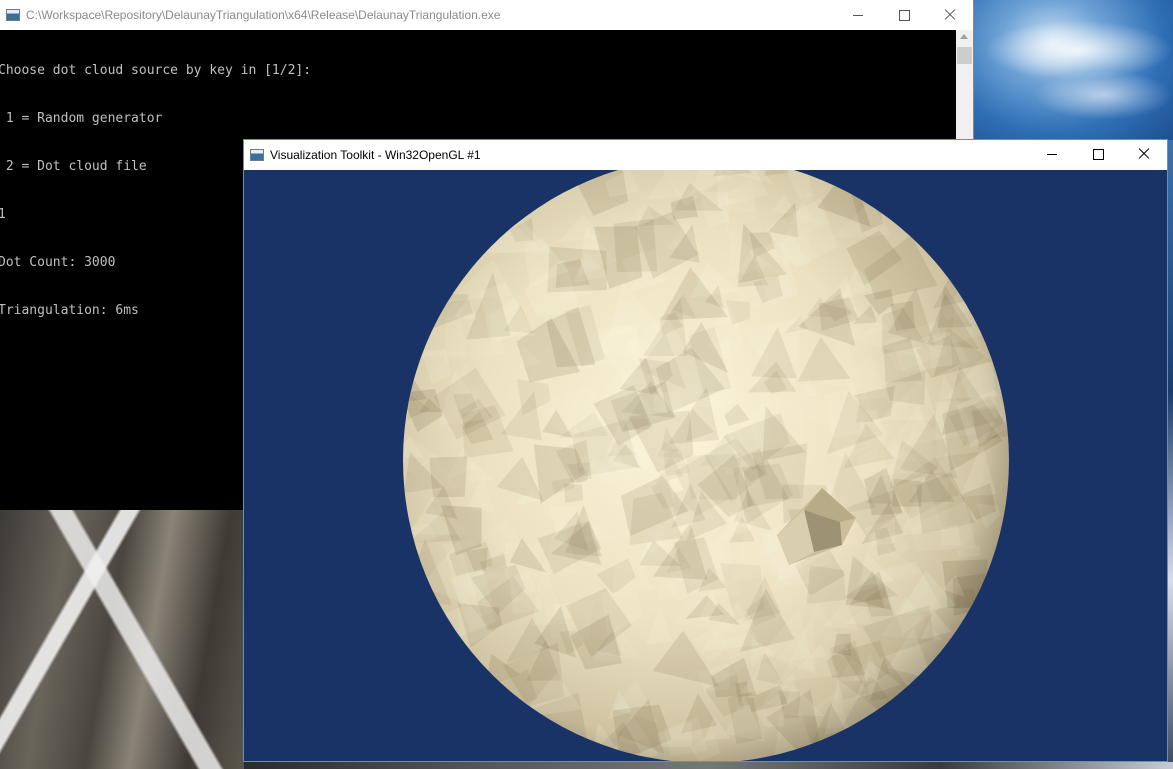 The width and height of the screenshot is (1173, 769). Describe the element at coordinates (13, 15) in the screenshot. I see `console-app-icon` at that location.